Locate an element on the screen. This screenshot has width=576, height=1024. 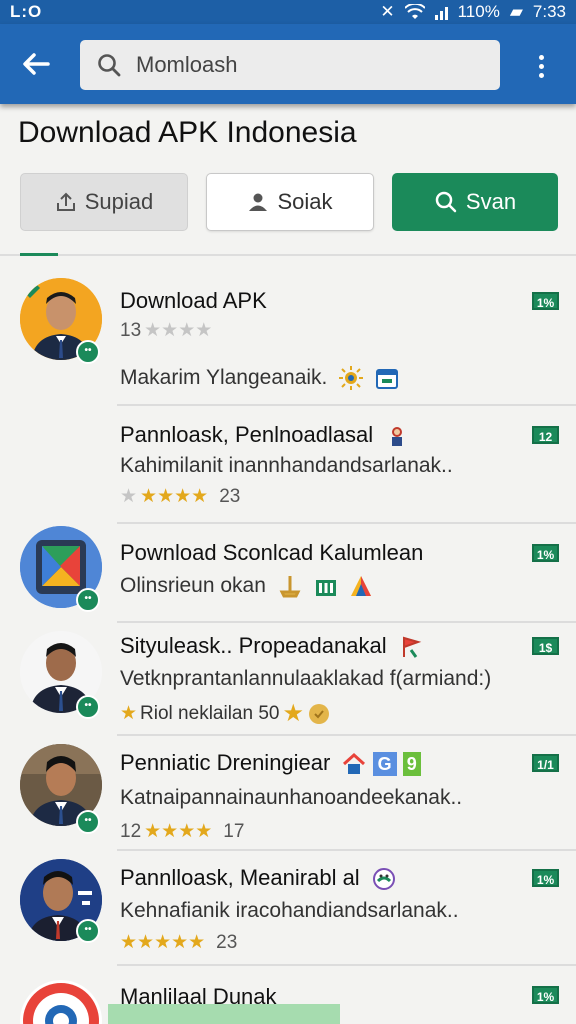
item-subtitle: Makarim Ylangeanaik. is located at coordinates (259, 378).